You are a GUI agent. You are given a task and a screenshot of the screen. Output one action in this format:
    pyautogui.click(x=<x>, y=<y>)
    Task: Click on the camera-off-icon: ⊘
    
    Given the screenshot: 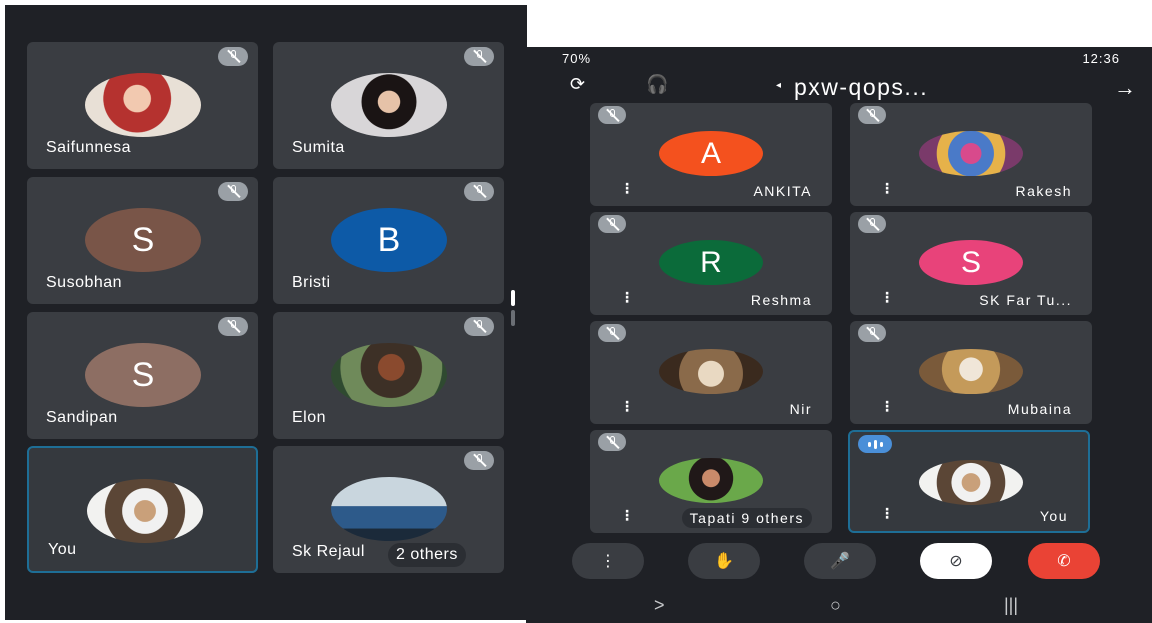 What is the action you would take?
    pyautogui.click(x=956, y=561)
    